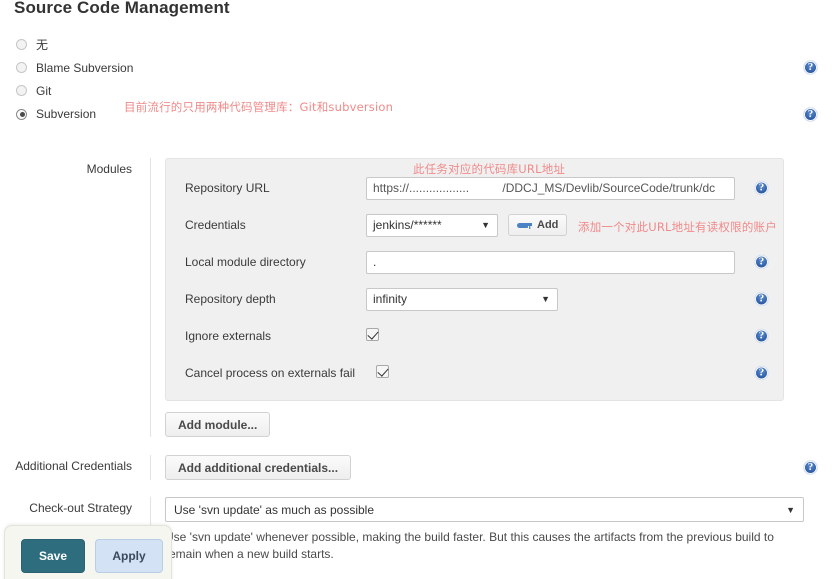 The image size is (832, 579). What do you see at coordinates (228, 336) in the screenshot?
I see `ignore-externals-label: Ignore externals` at bounding box center [228, 336].